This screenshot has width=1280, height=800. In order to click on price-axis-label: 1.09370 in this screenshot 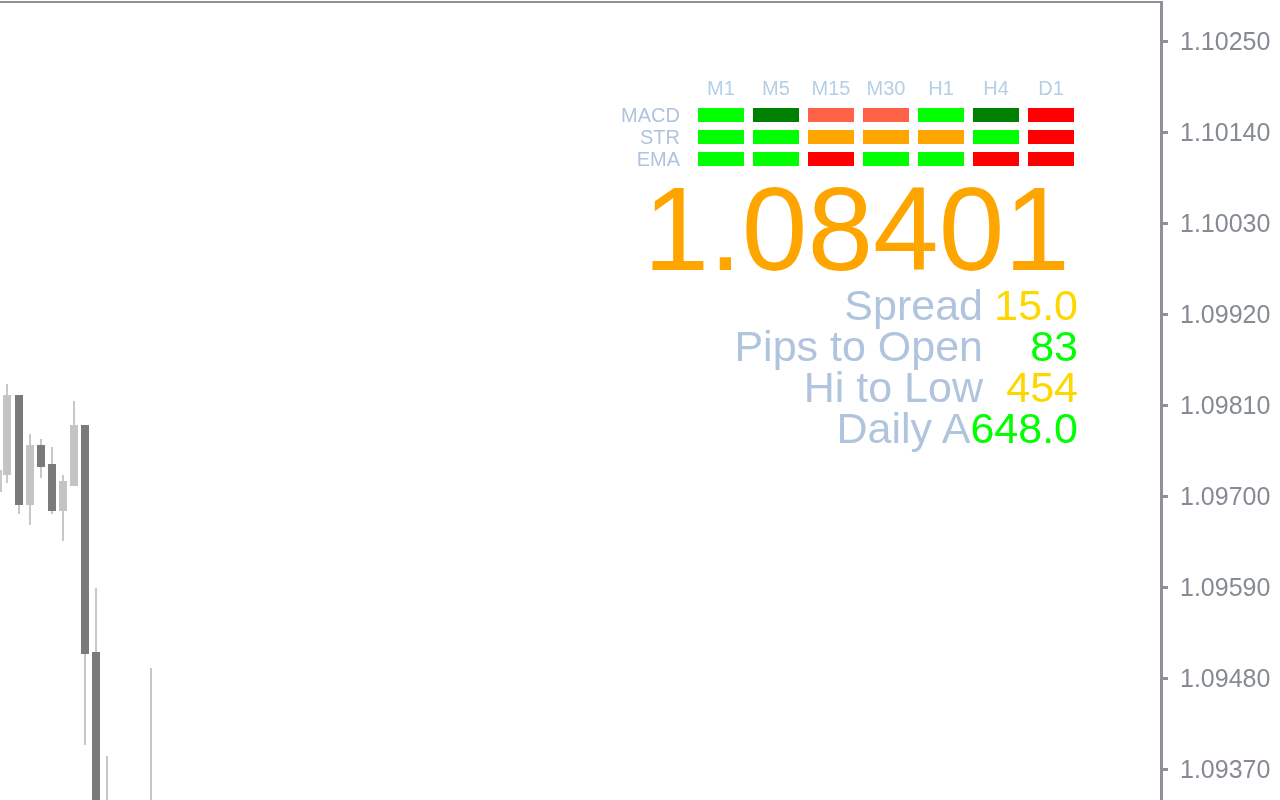, I will do `click(1225, 769)`.